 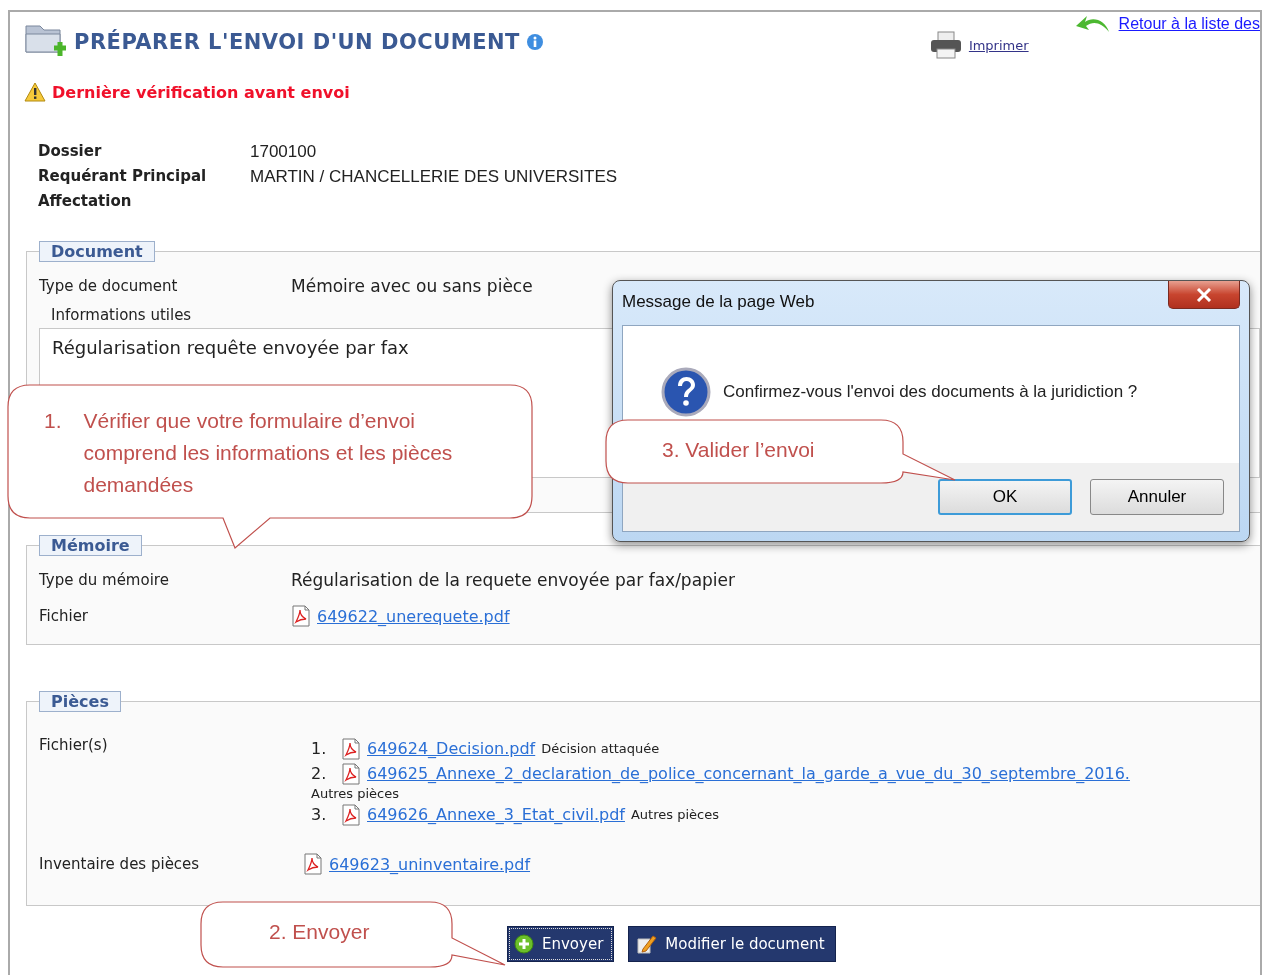 What do you see at coordinates (748, 773) in the screenshot?
I see `file-link: 649625_Annexe_2_declaration_de_police_concernant_la_garde_a_vue_du_30_septembre_2016.` at bounding box center [748, 773].